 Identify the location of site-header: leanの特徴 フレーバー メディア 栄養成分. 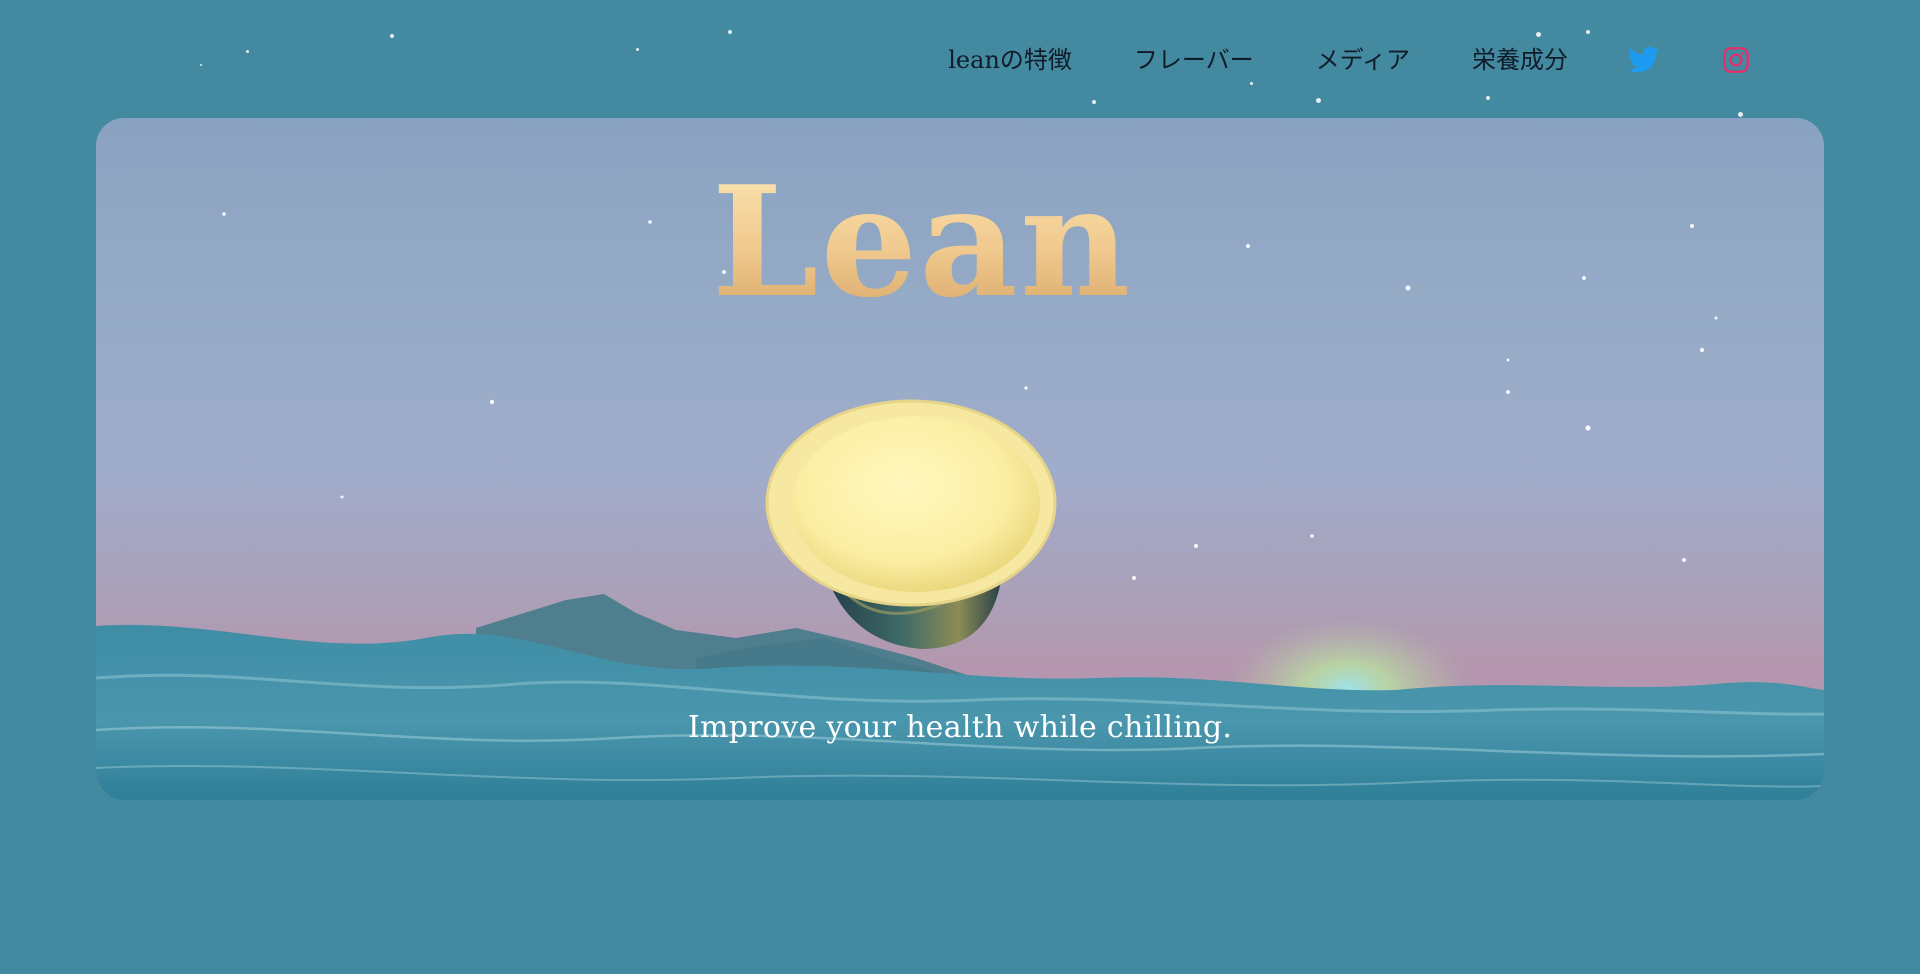
(960, 59).